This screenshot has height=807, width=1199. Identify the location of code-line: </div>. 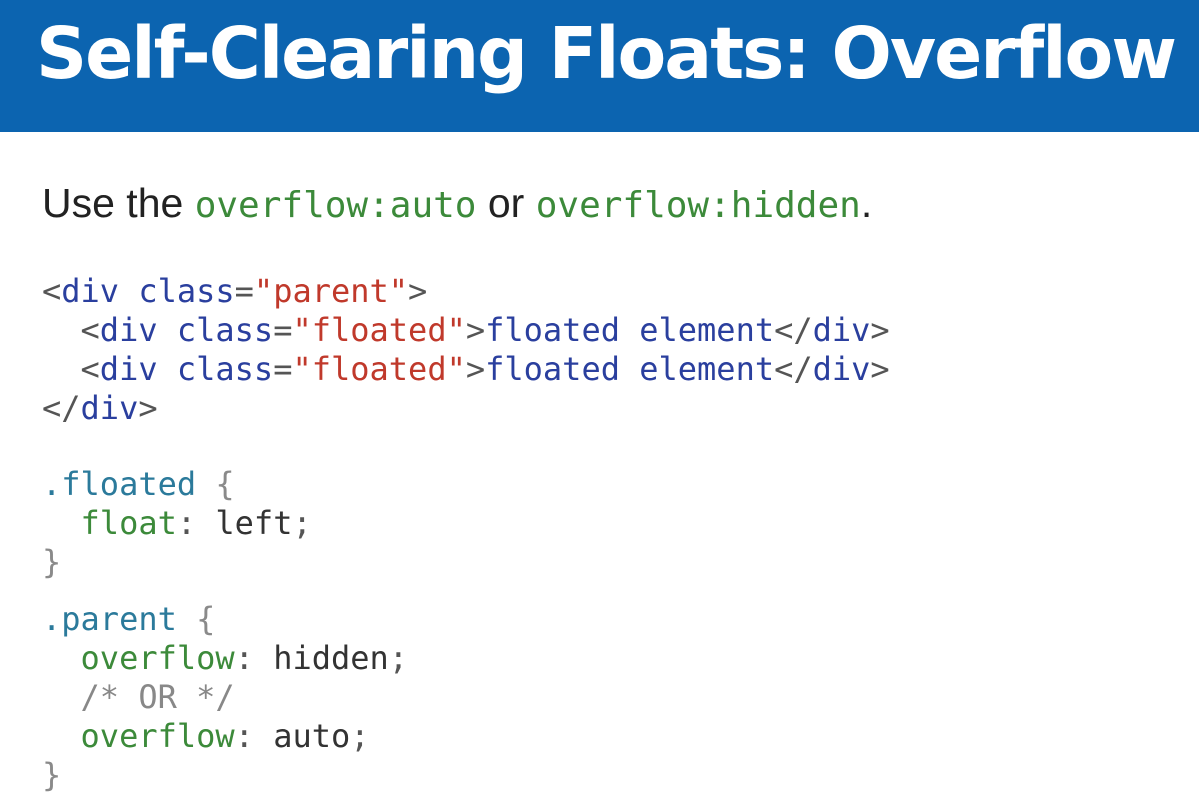
(466, 408).